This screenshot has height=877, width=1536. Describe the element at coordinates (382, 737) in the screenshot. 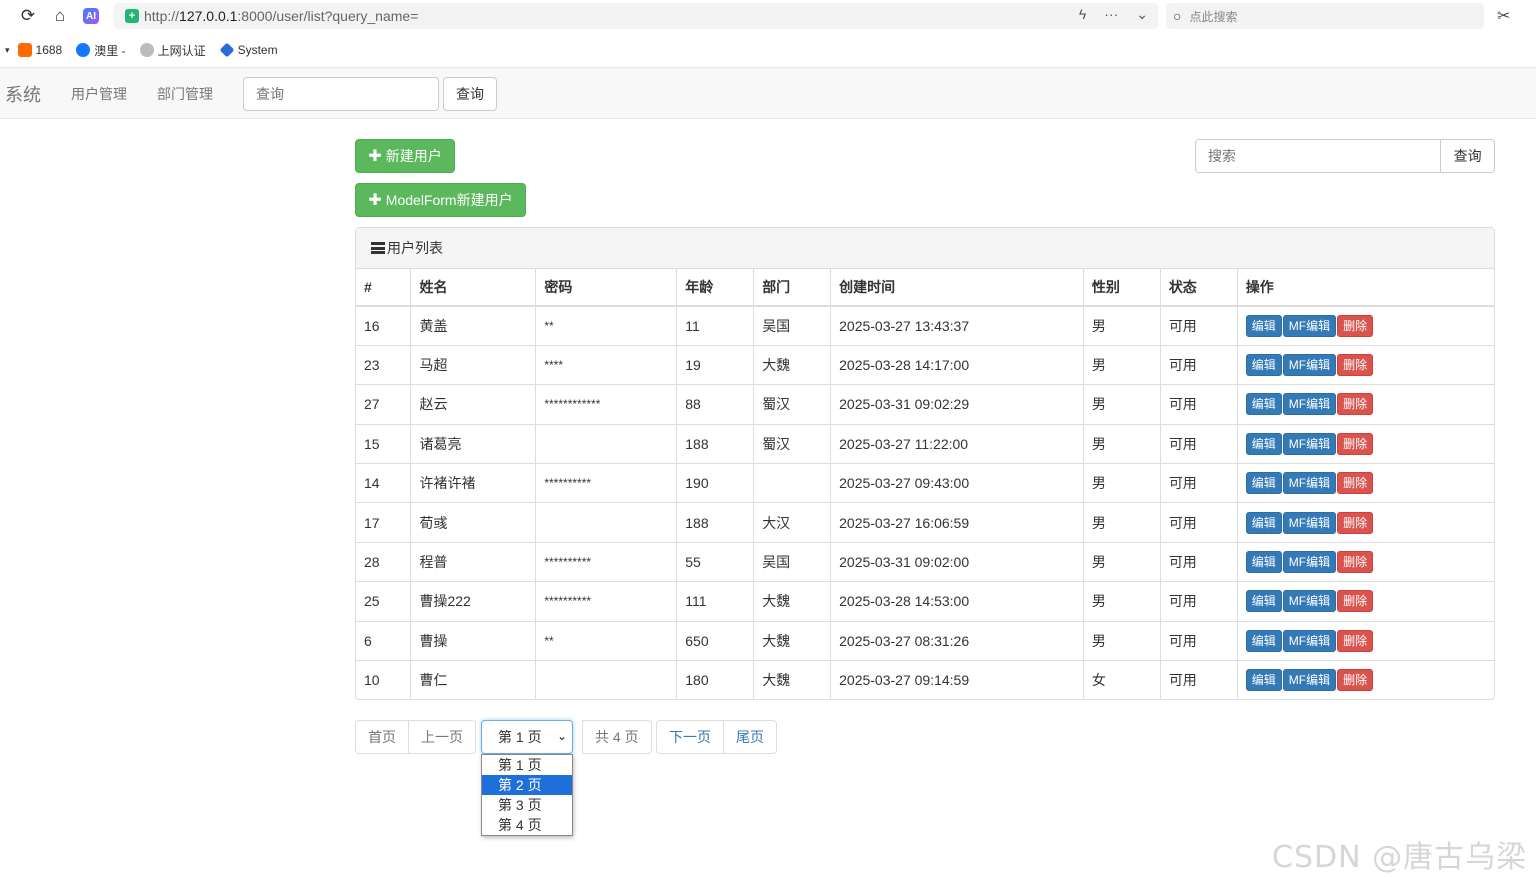

I see `page-first: 首页` at that location.